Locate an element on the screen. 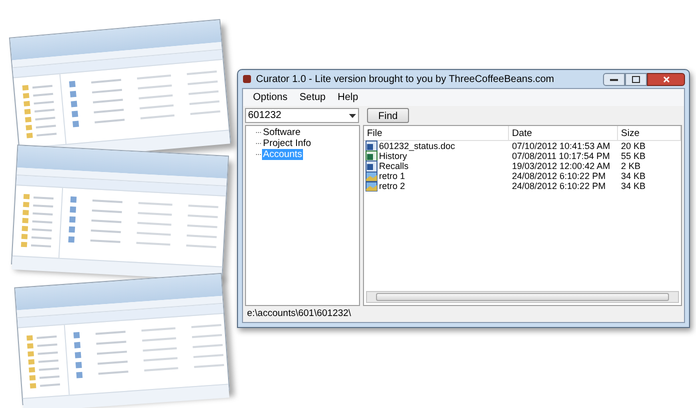 The width and height of the screenshot is (696, 408). close-button is located at coordinates (666, 79).